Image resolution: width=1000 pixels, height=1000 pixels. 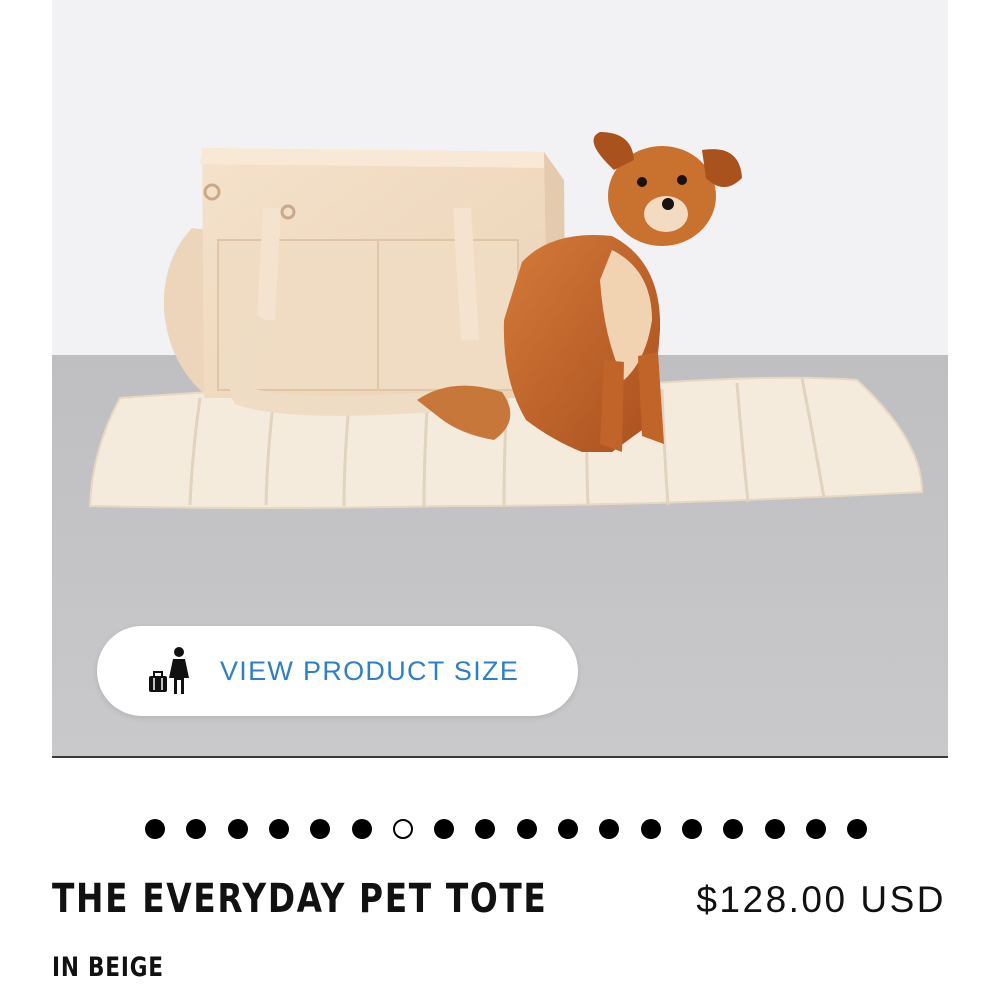 I want to click on view-product-size-button: VIEW PRODUCT SIZE, so click(x=337, y=671).